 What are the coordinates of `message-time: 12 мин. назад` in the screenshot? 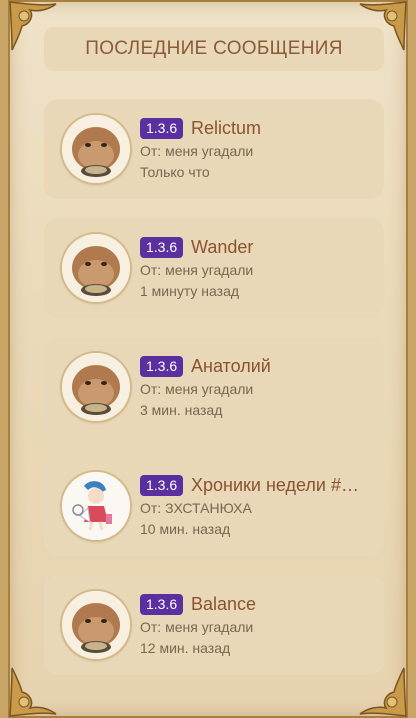 It's located at (185, 648).